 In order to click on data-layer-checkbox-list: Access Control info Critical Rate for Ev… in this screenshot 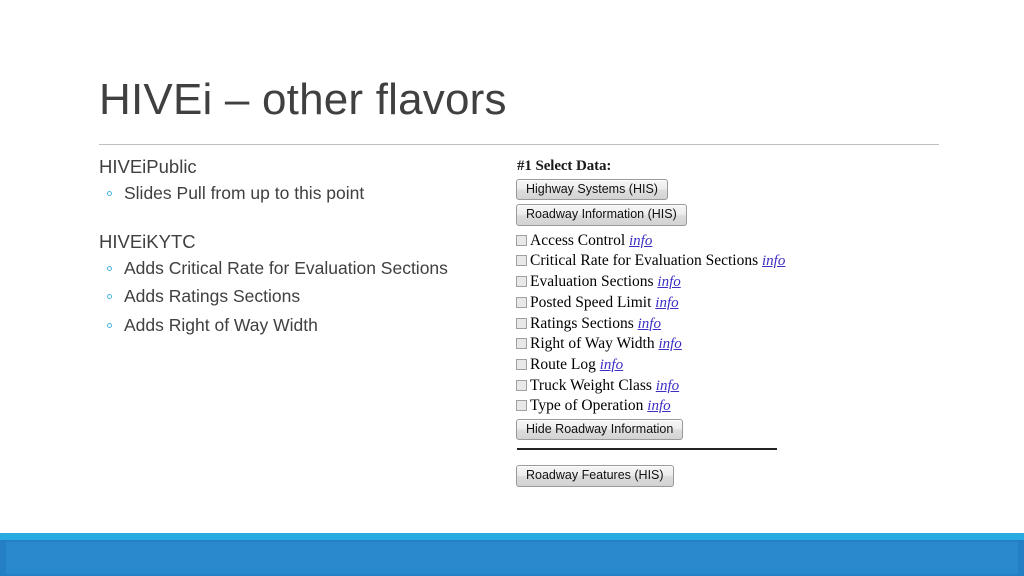, I will do `click(666, 324)`.